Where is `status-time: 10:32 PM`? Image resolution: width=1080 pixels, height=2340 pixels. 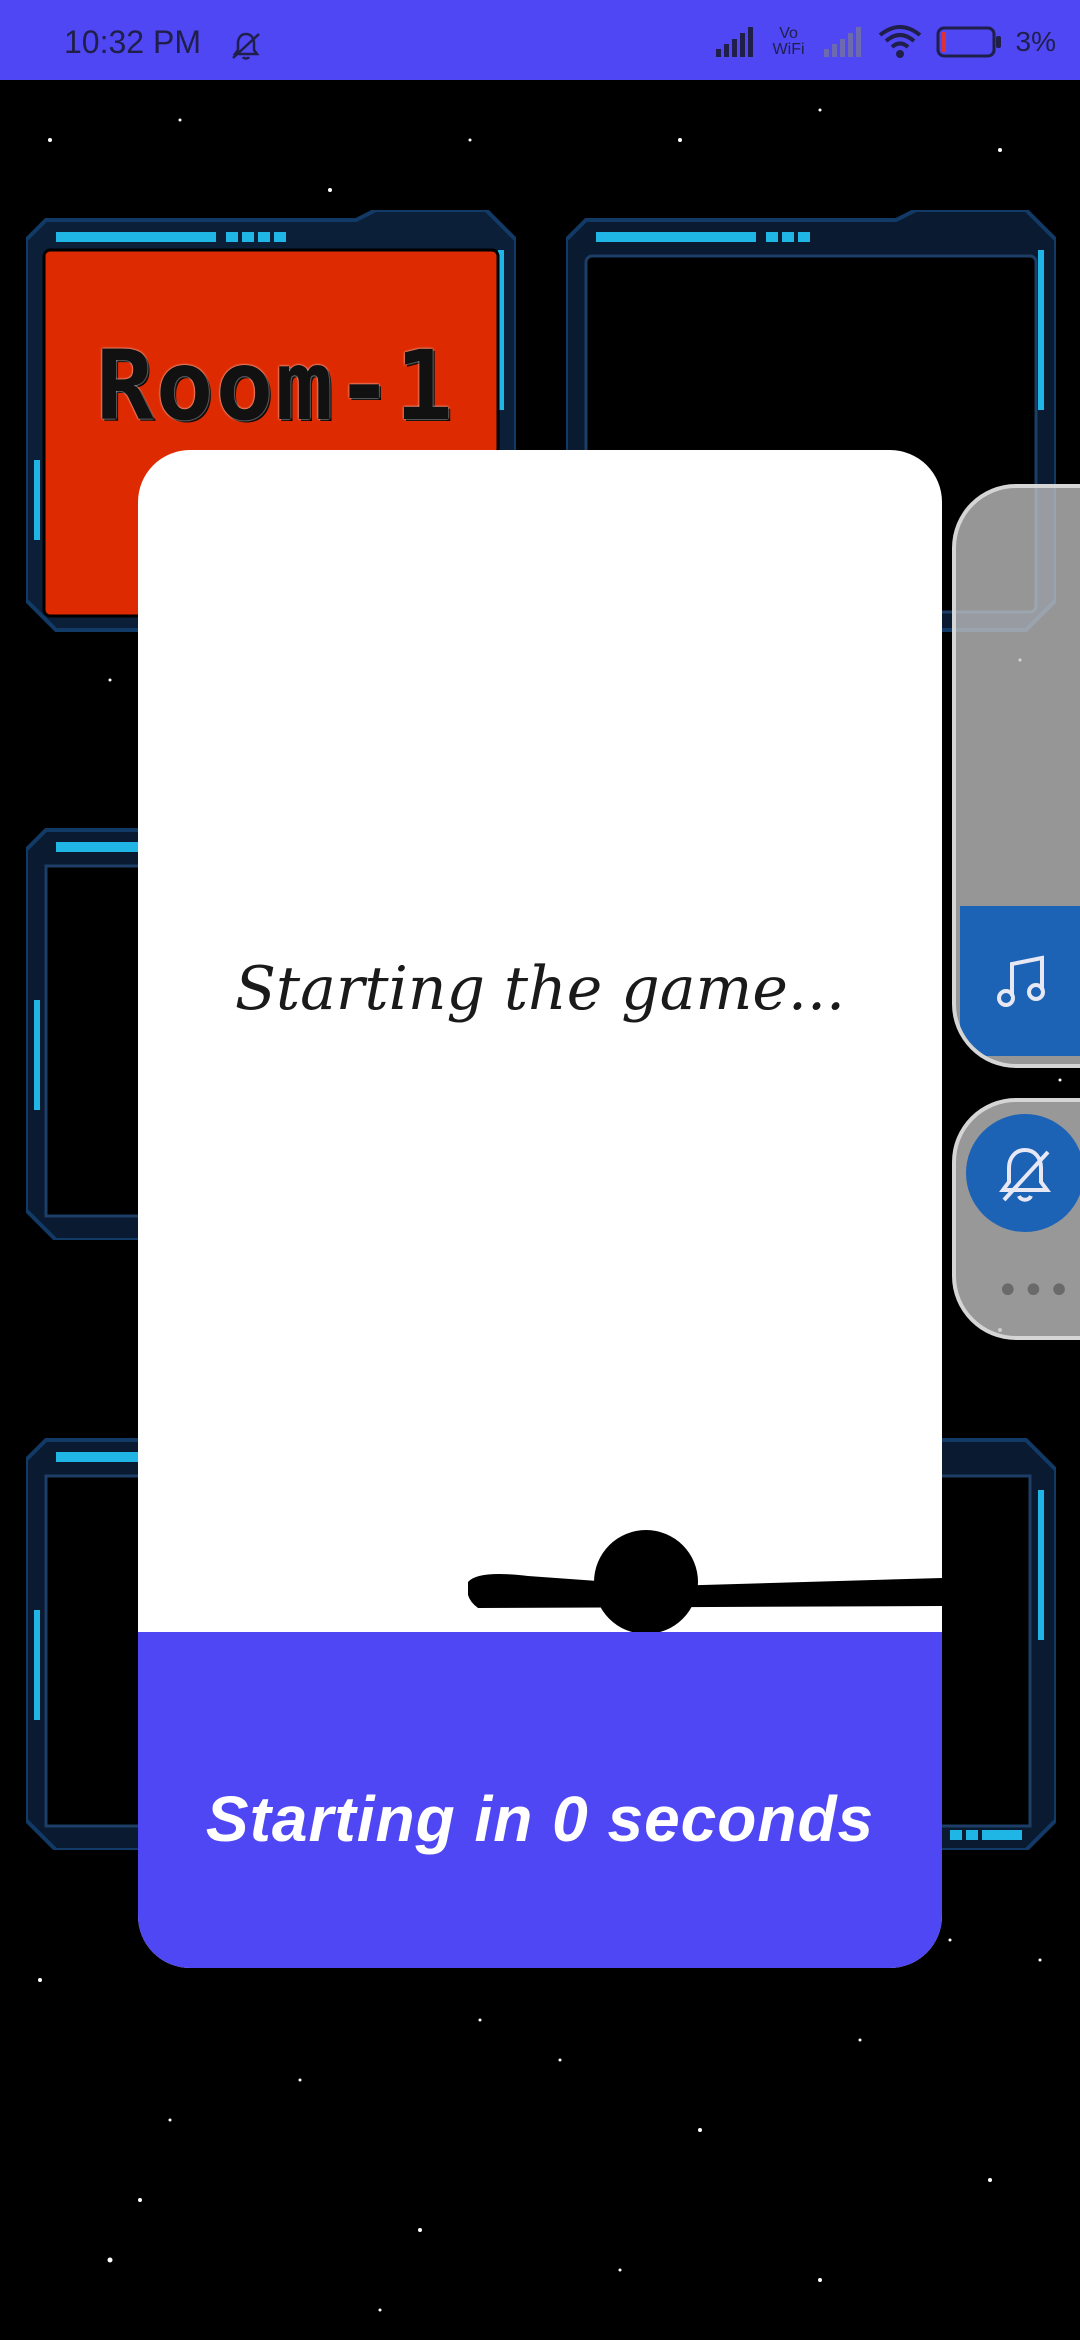
status-time: 10:32 PM is located at coordinates (132, 42).